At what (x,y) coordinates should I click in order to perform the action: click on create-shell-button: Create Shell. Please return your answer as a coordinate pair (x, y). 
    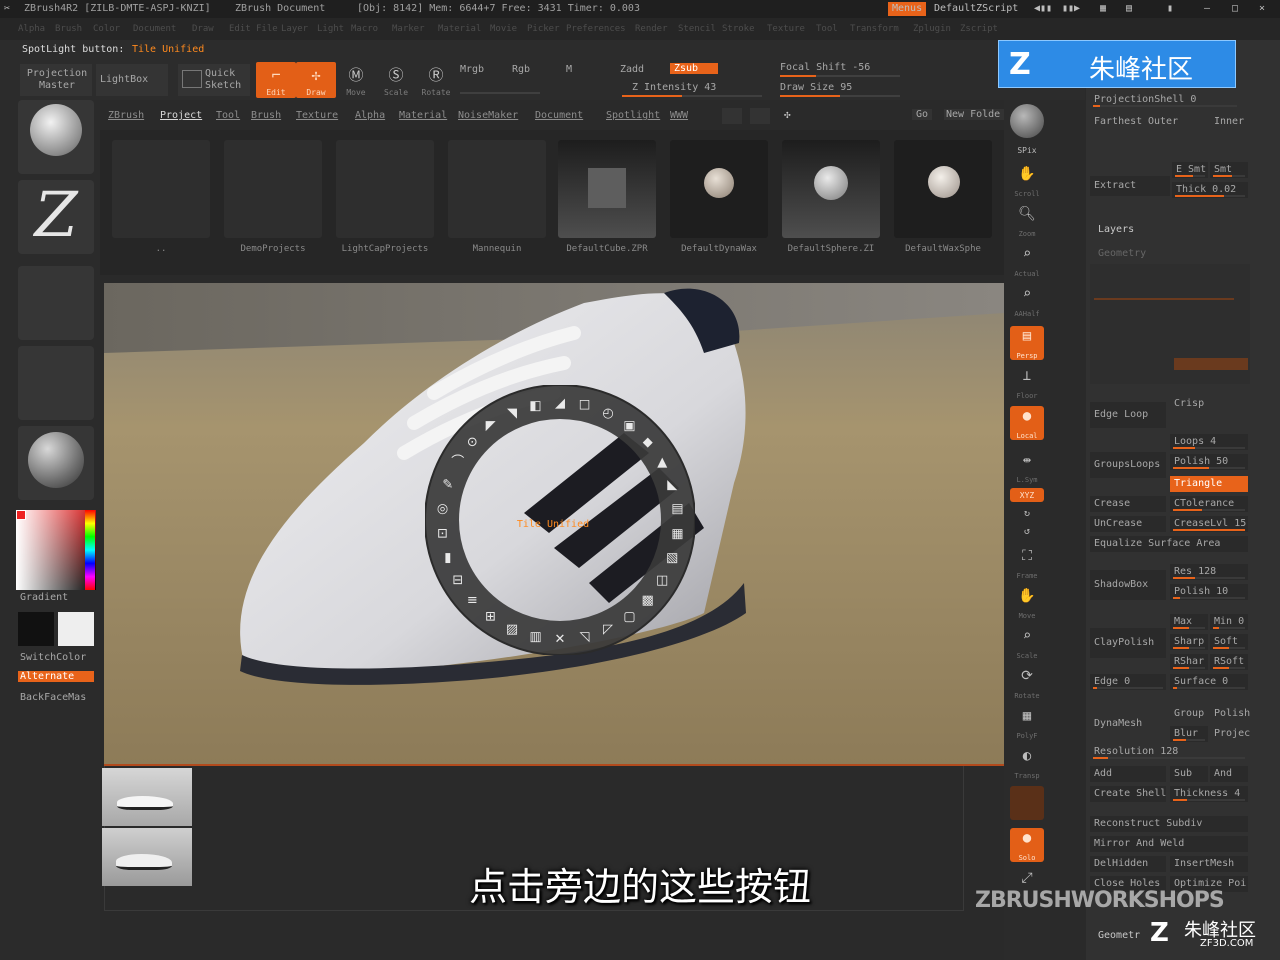
    Looking at the image, I should click on (1128, 794).